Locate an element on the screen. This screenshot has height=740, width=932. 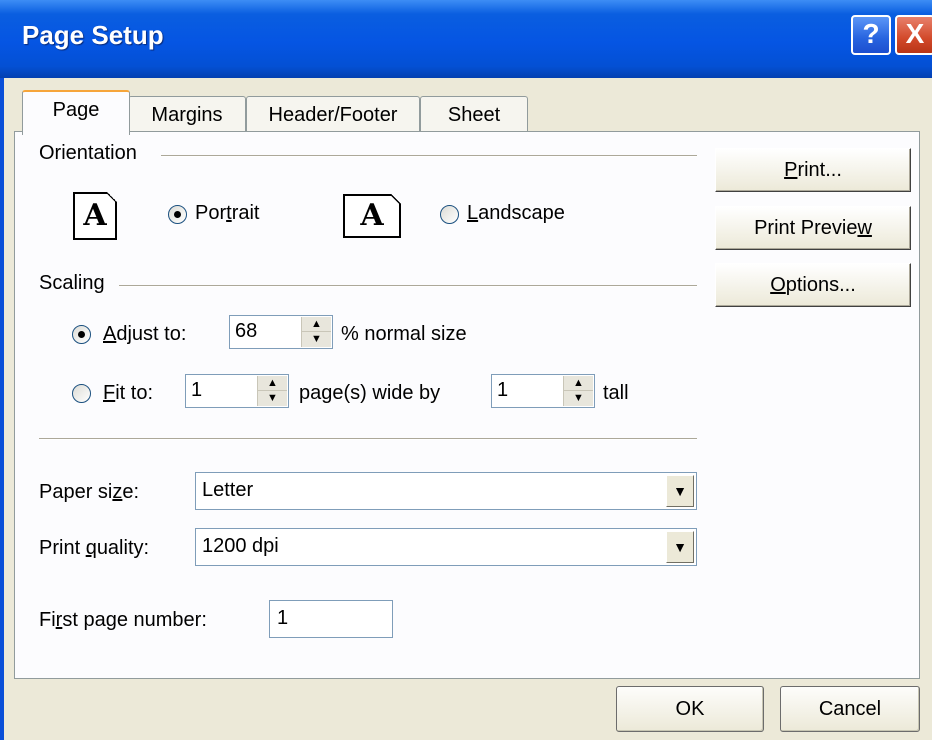
orientation-heading: Orientation is located at coordinates (88, 153).